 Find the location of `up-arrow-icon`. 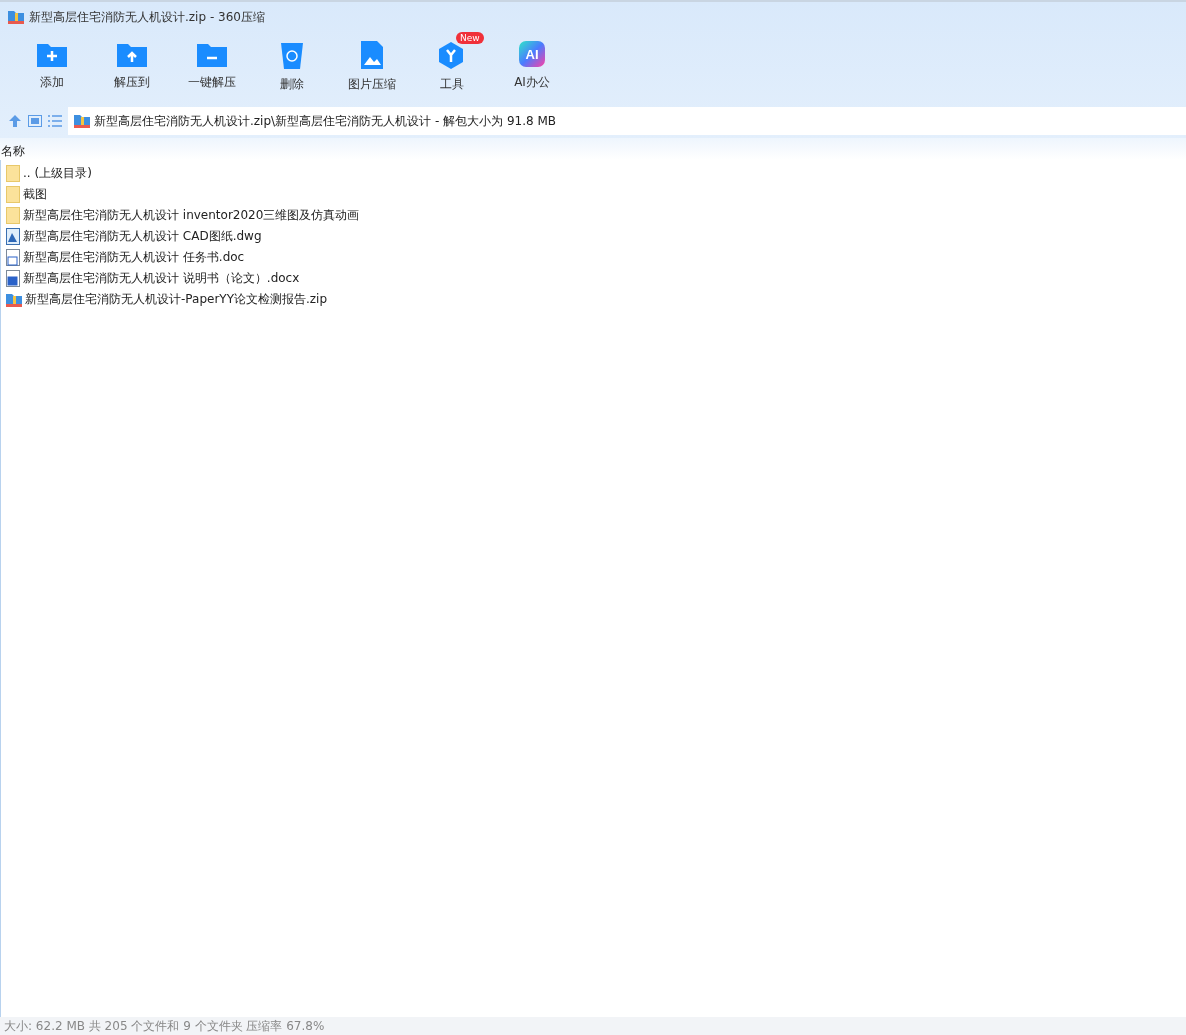

up-arrow-icon is located at coordinates (15, 121).